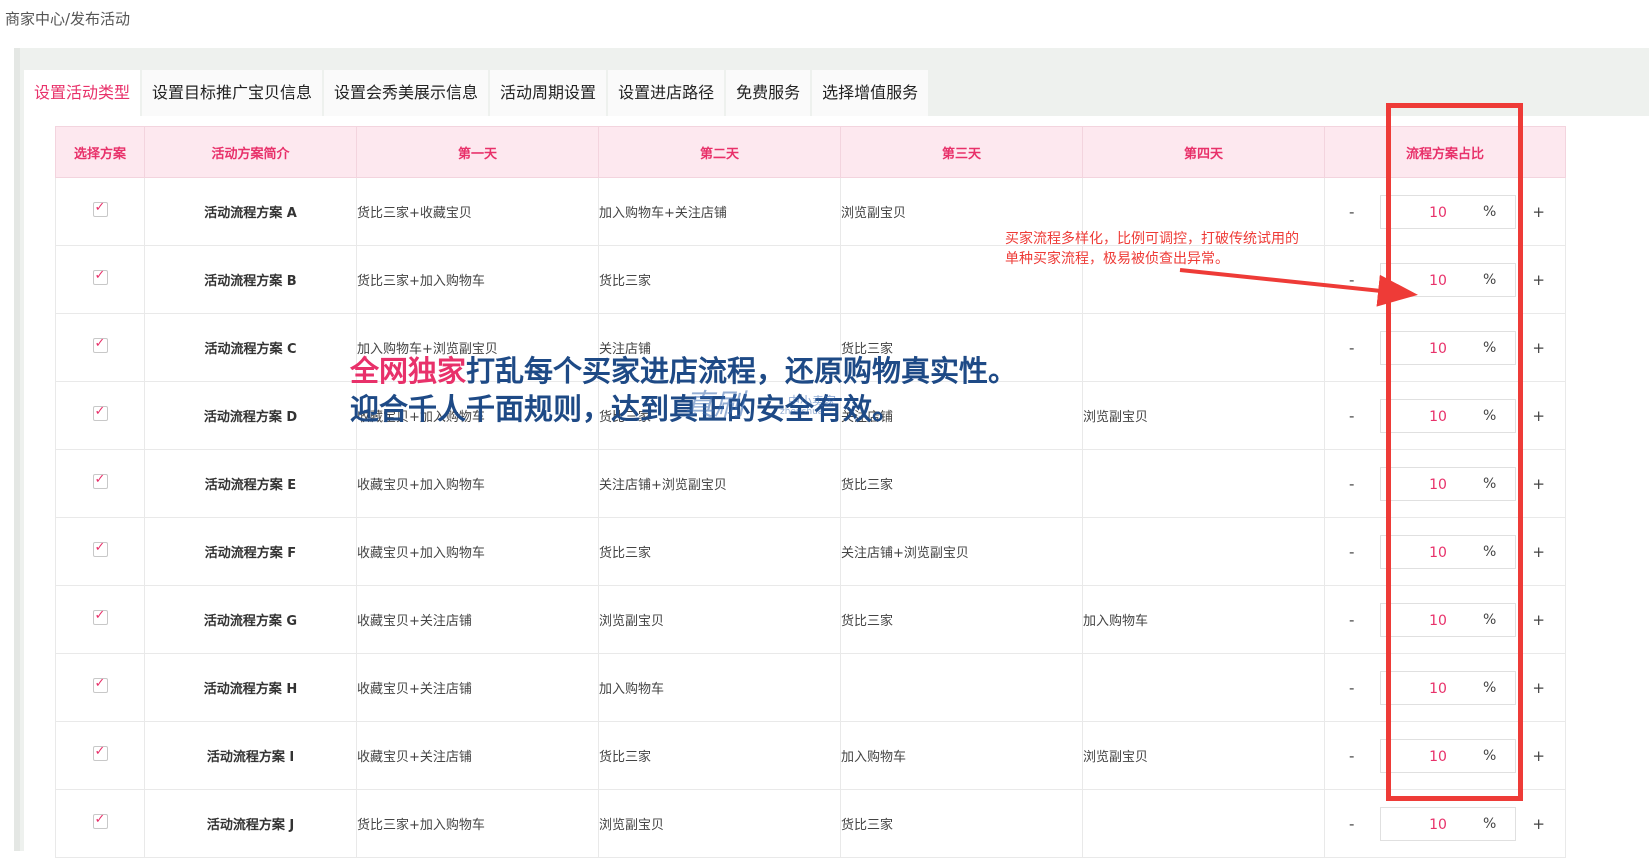  I want to click on plan-name: 活动流程方案 A, so click(250, 211).